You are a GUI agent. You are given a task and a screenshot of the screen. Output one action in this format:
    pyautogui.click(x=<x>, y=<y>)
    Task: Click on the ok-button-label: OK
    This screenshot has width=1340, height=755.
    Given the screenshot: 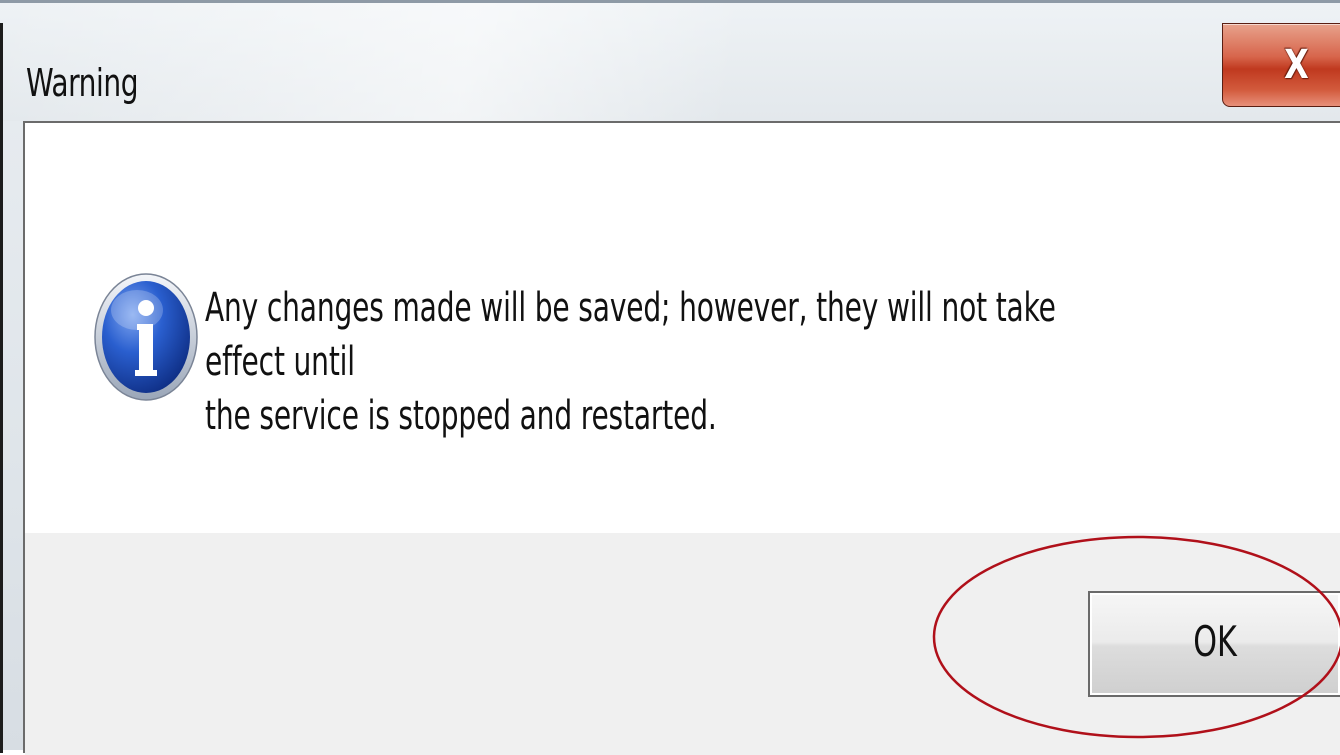 What is the action you would take?
    pyautogui.click(x=1215, y=641)
    